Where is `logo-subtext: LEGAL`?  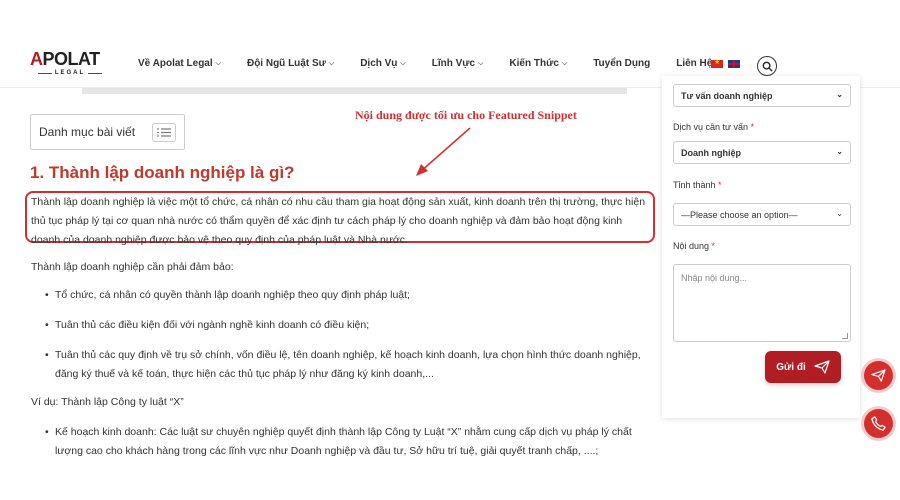
logo-subtext: LEGAL is located at coordinates (70, 73).